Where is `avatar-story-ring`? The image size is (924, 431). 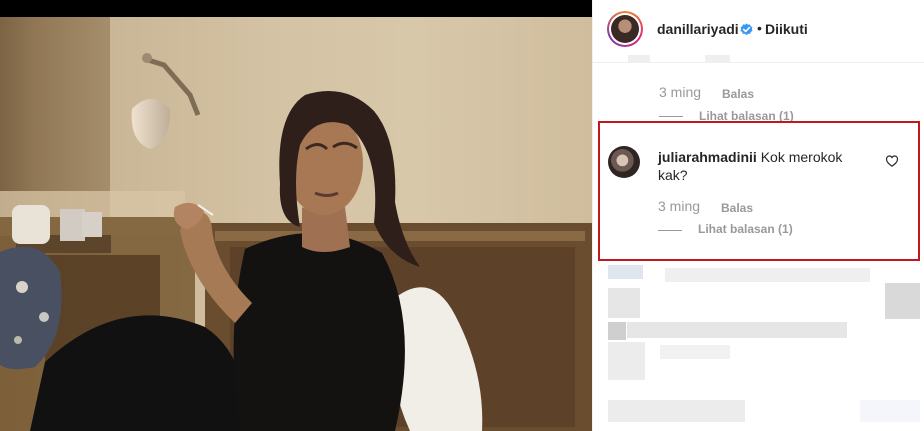 avatar-story-ring is located at coordinates (625, 29).